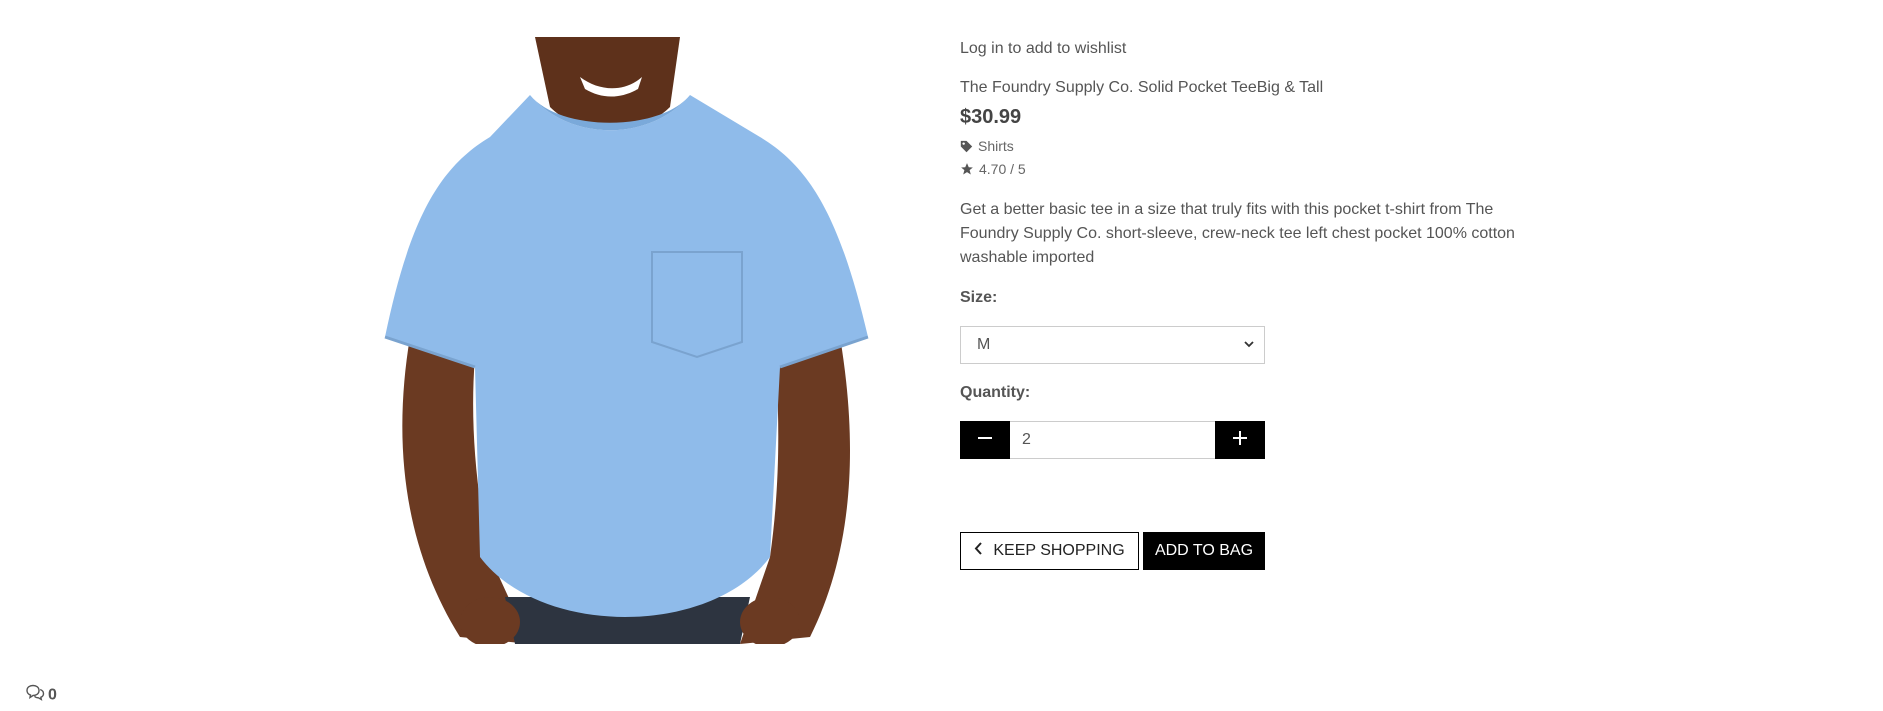  Describe the element at coordinates (1204, 551) in the screenshot. I see `add-to-bag-button: ADD TO BAG` at that location.